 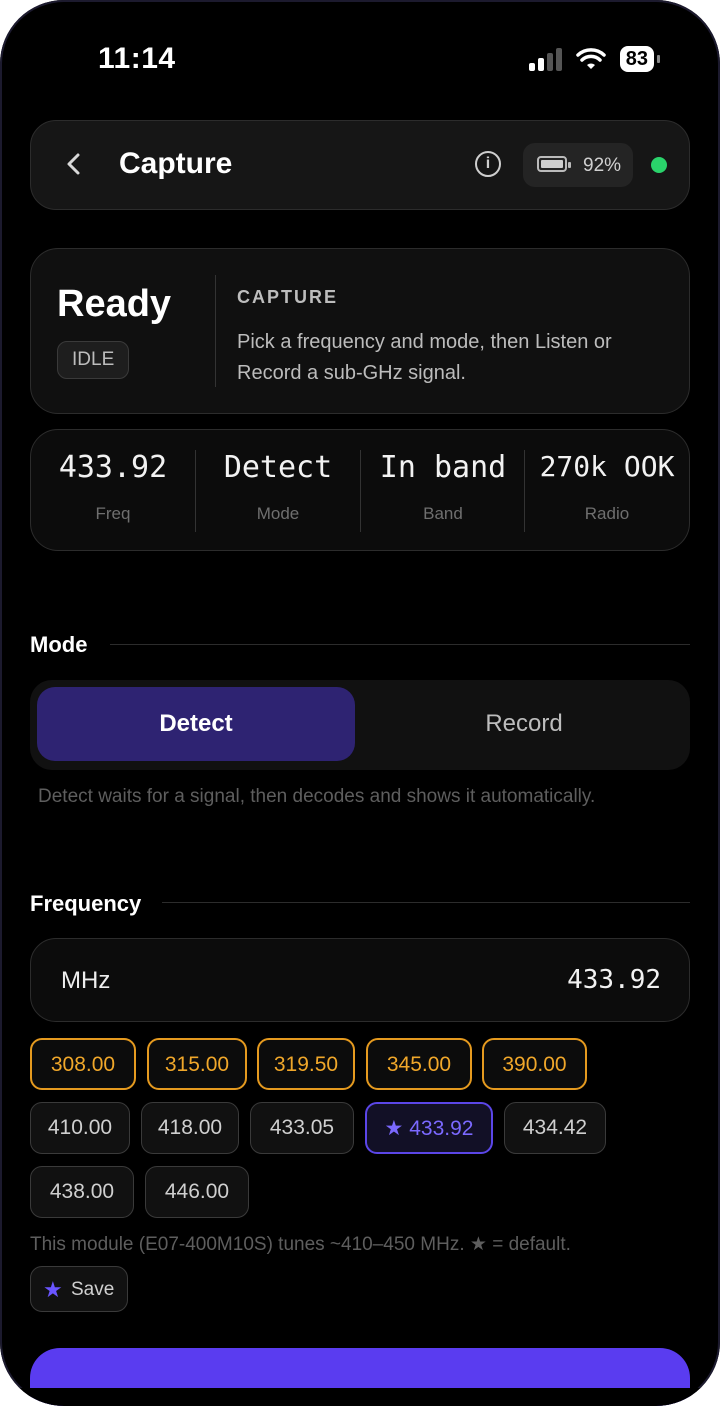 What do you see at coordinates (196, 724) in the screenshot?
I see `mode-detect-button: Detect` at bounding box center [196, 724].